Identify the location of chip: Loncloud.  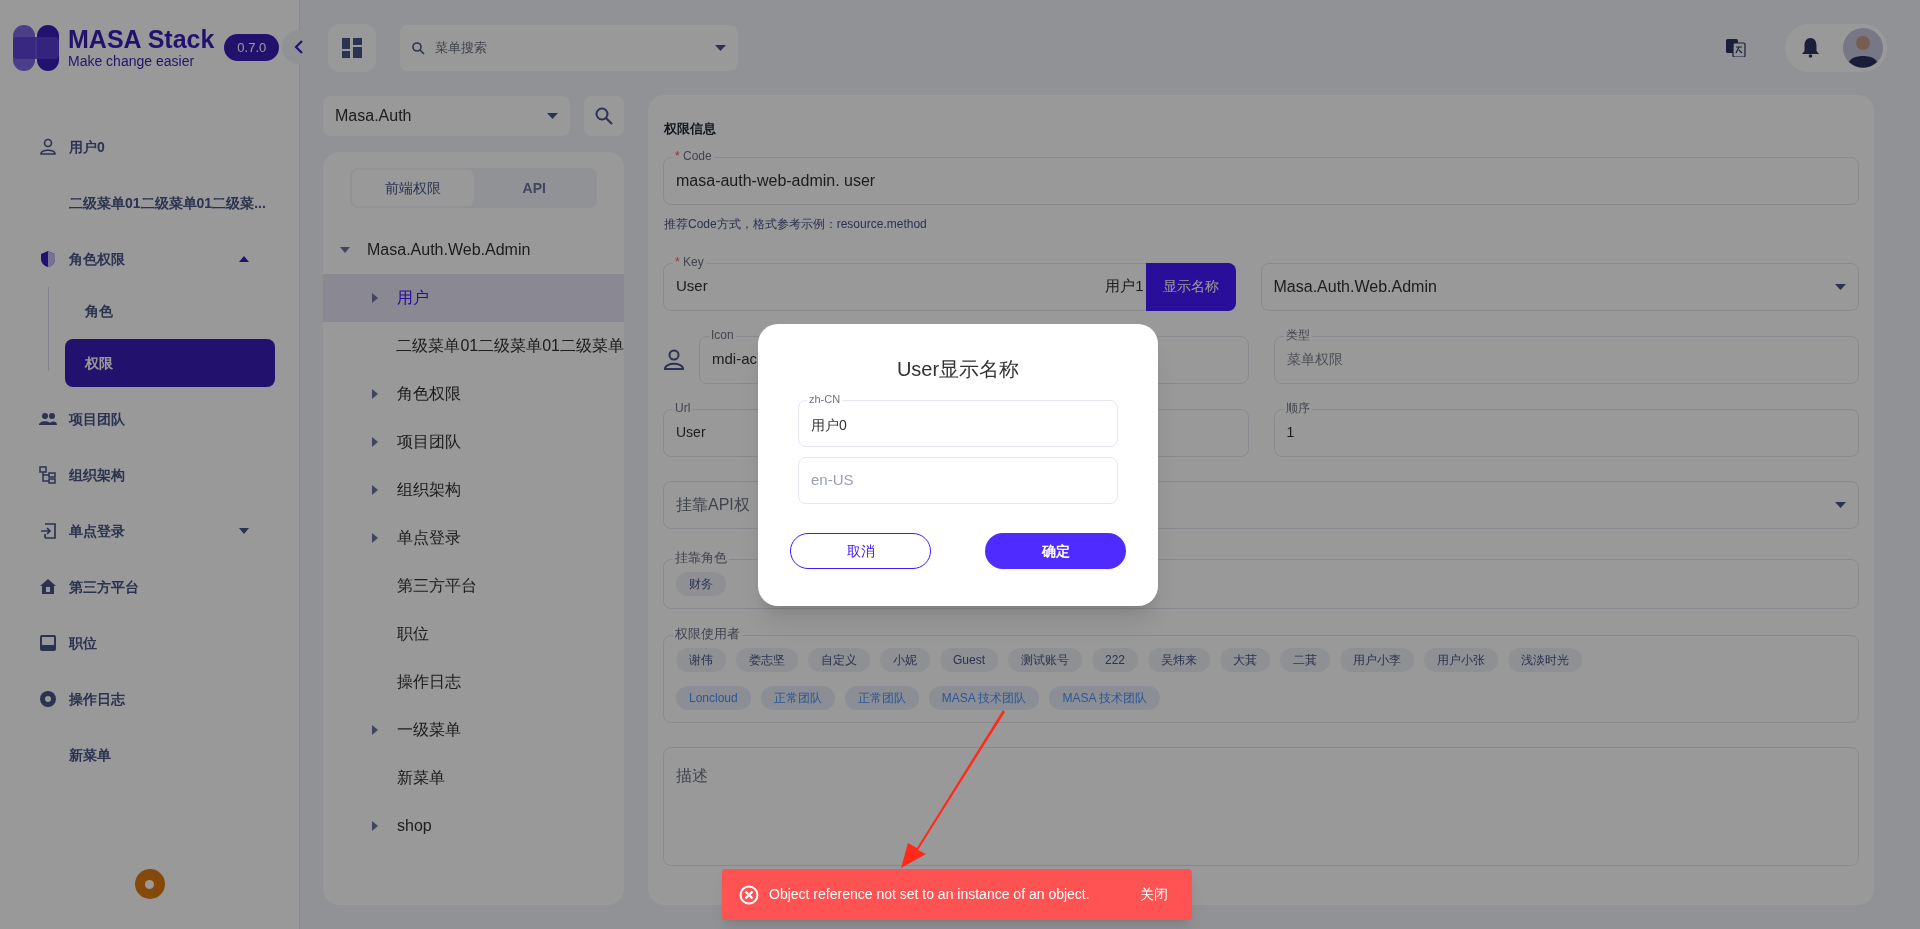
(713, 697).